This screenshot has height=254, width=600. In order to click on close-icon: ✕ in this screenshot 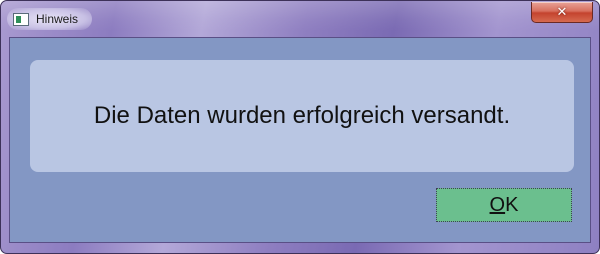, I will do `click(562, 12)`.